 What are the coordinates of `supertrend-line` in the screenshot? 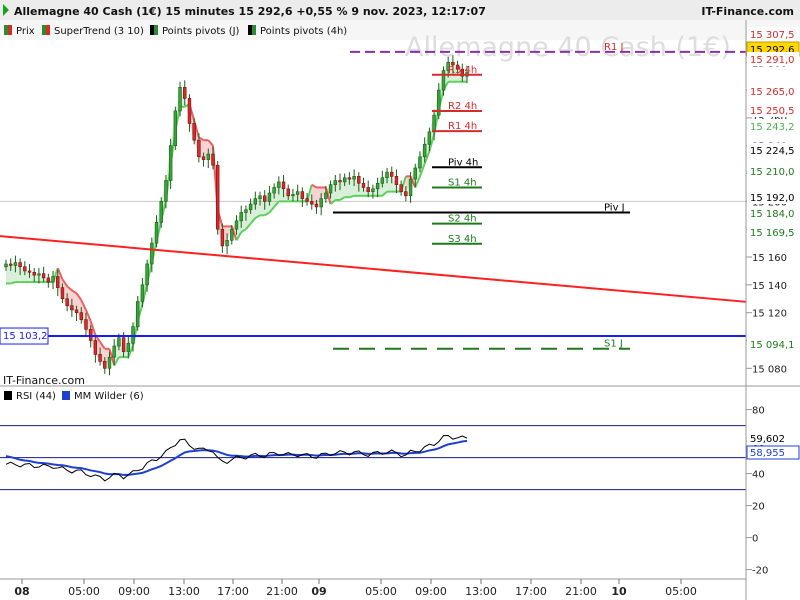 It's located at (352, 196).